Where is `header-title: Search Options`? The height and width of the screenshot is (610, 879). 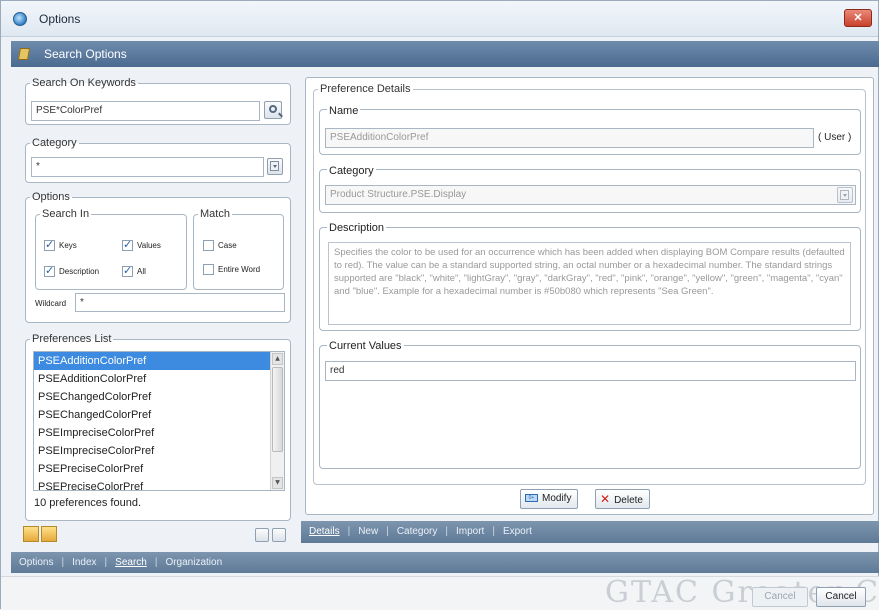
header-title: Search Options is located at coordinates (85, 54).